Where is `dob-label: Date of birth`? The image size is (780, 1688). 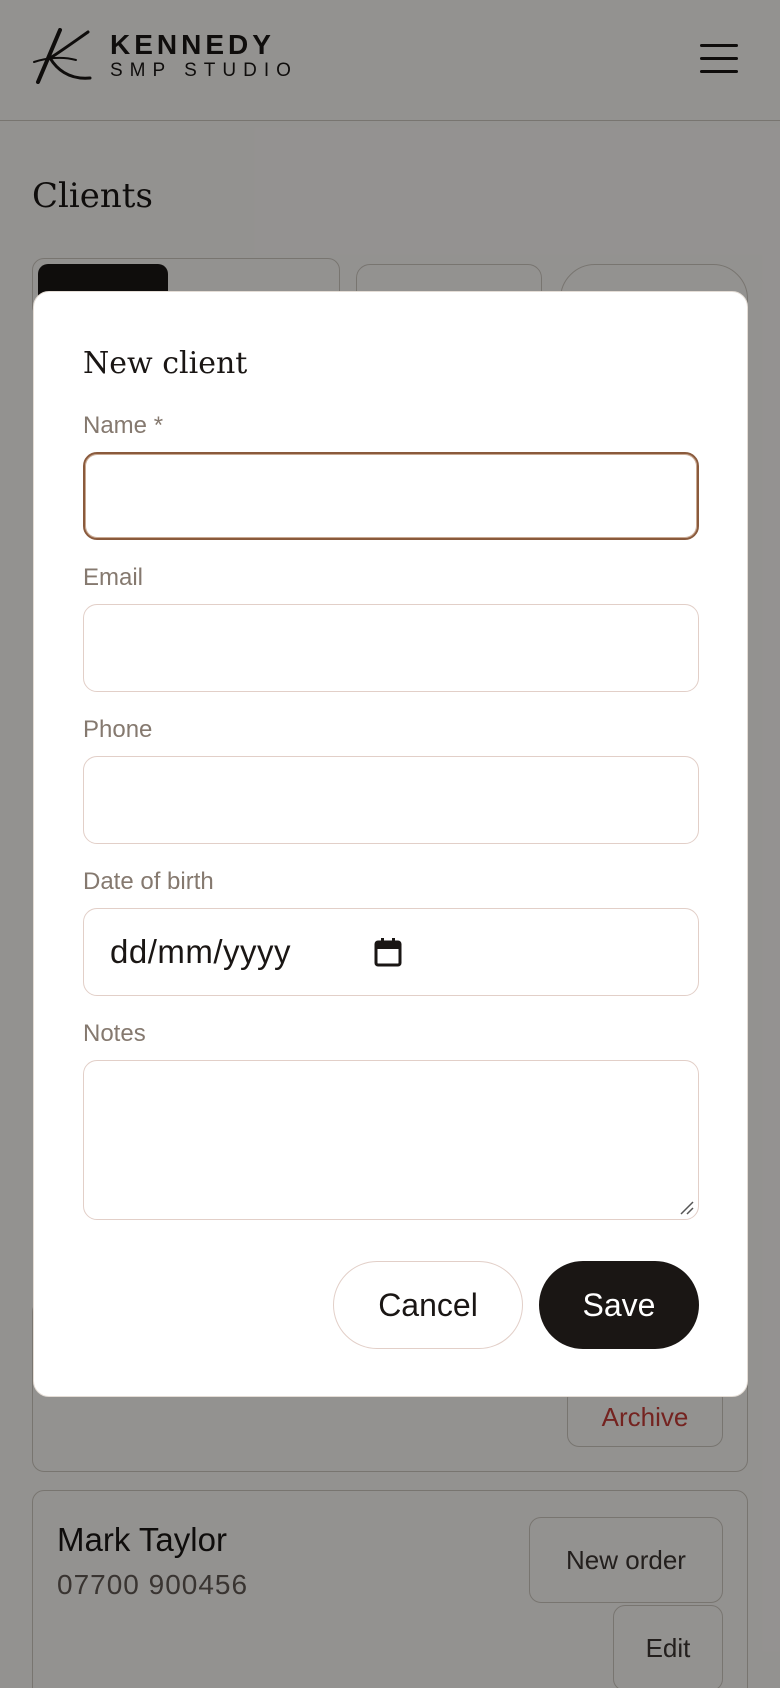 dob-label: Date of birth is located at coordinates (148, 881).